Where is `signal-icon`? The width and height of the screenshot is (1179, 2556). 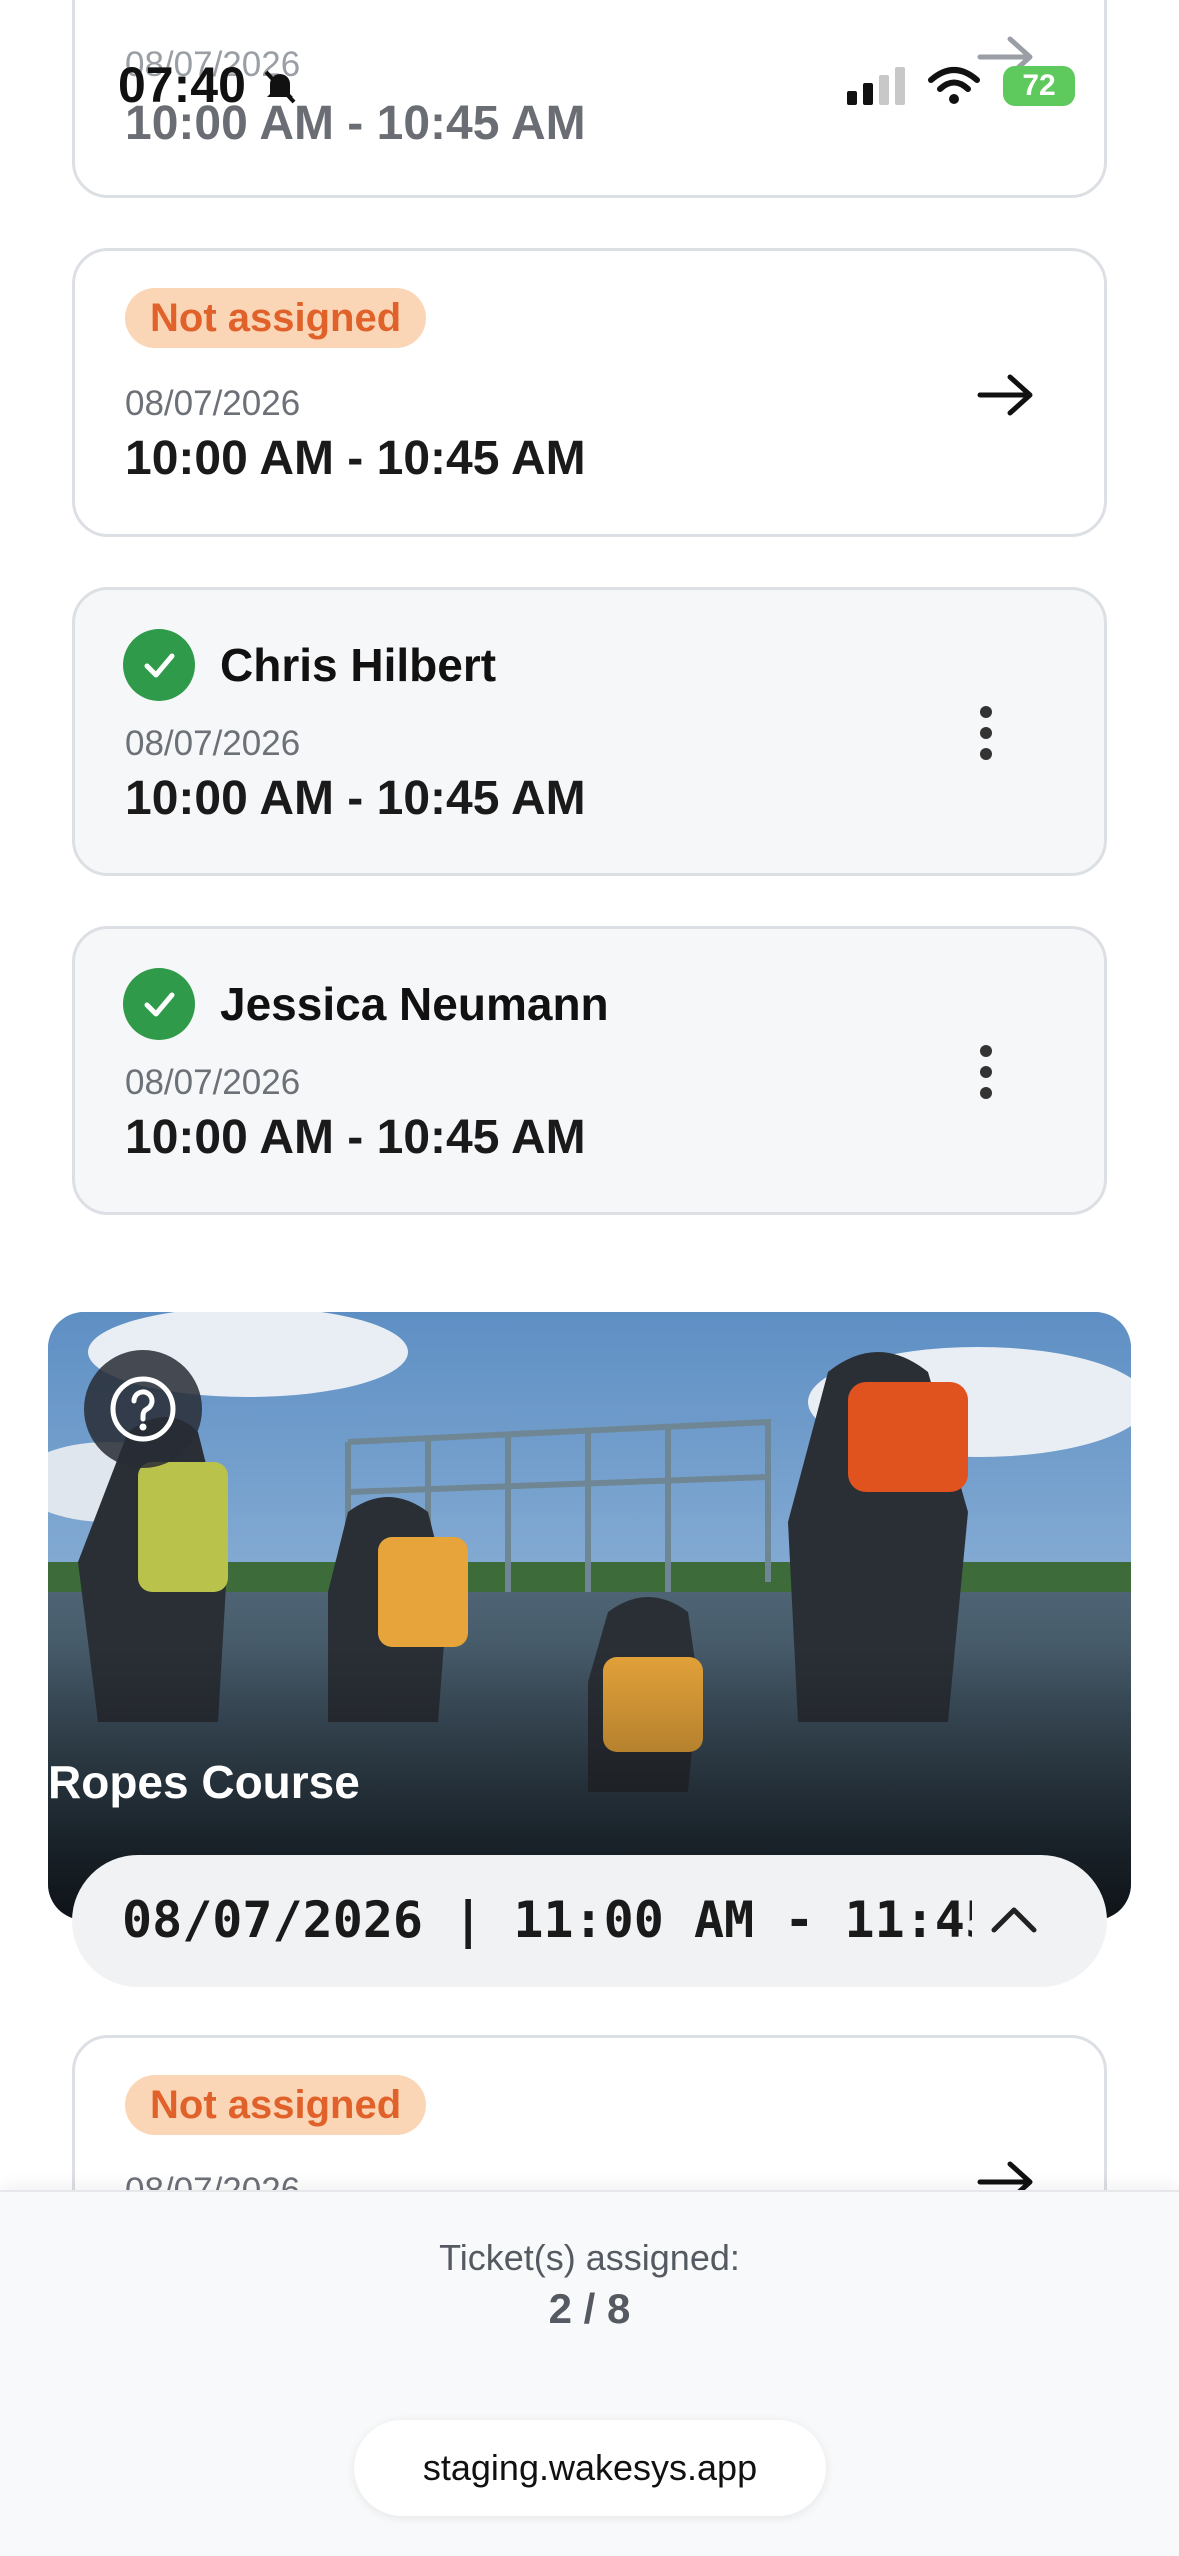
signal-icon is located at coordinates (876, 86).